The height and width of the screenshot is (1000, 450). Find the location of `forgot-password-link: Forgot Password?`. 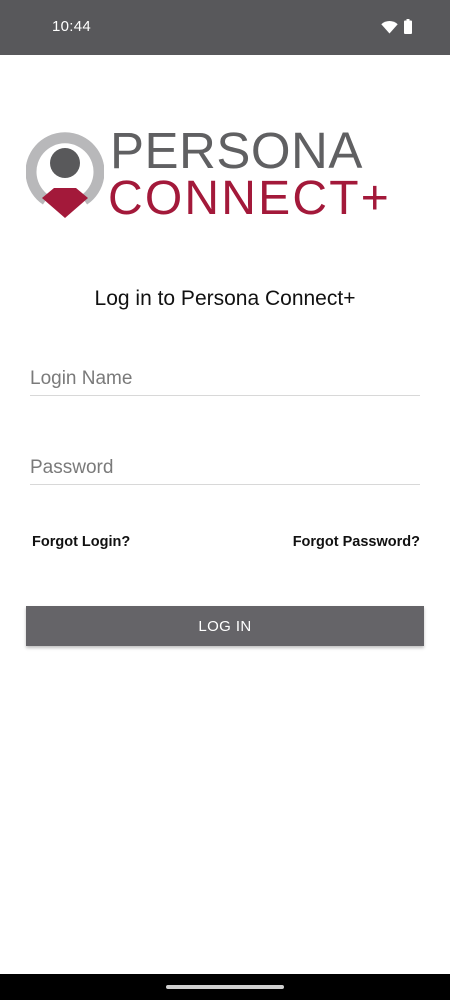

forgot-password-link: Forgot Password? is located at coordinates (356, 542).